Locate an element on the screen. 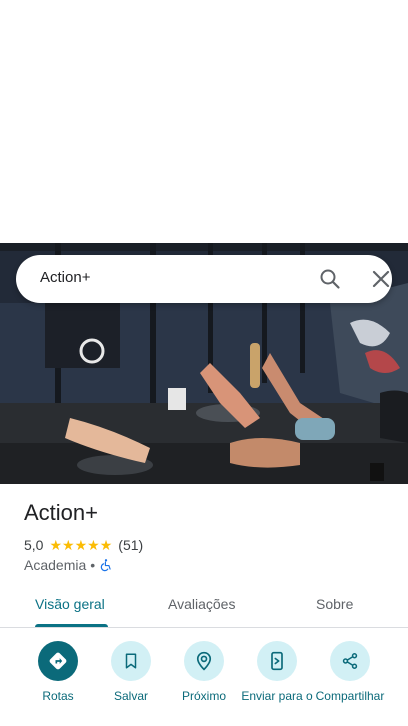 The width and height of the screenshot is (408, 726). share-label: Compartilhar is located at coordinates (350, 696).